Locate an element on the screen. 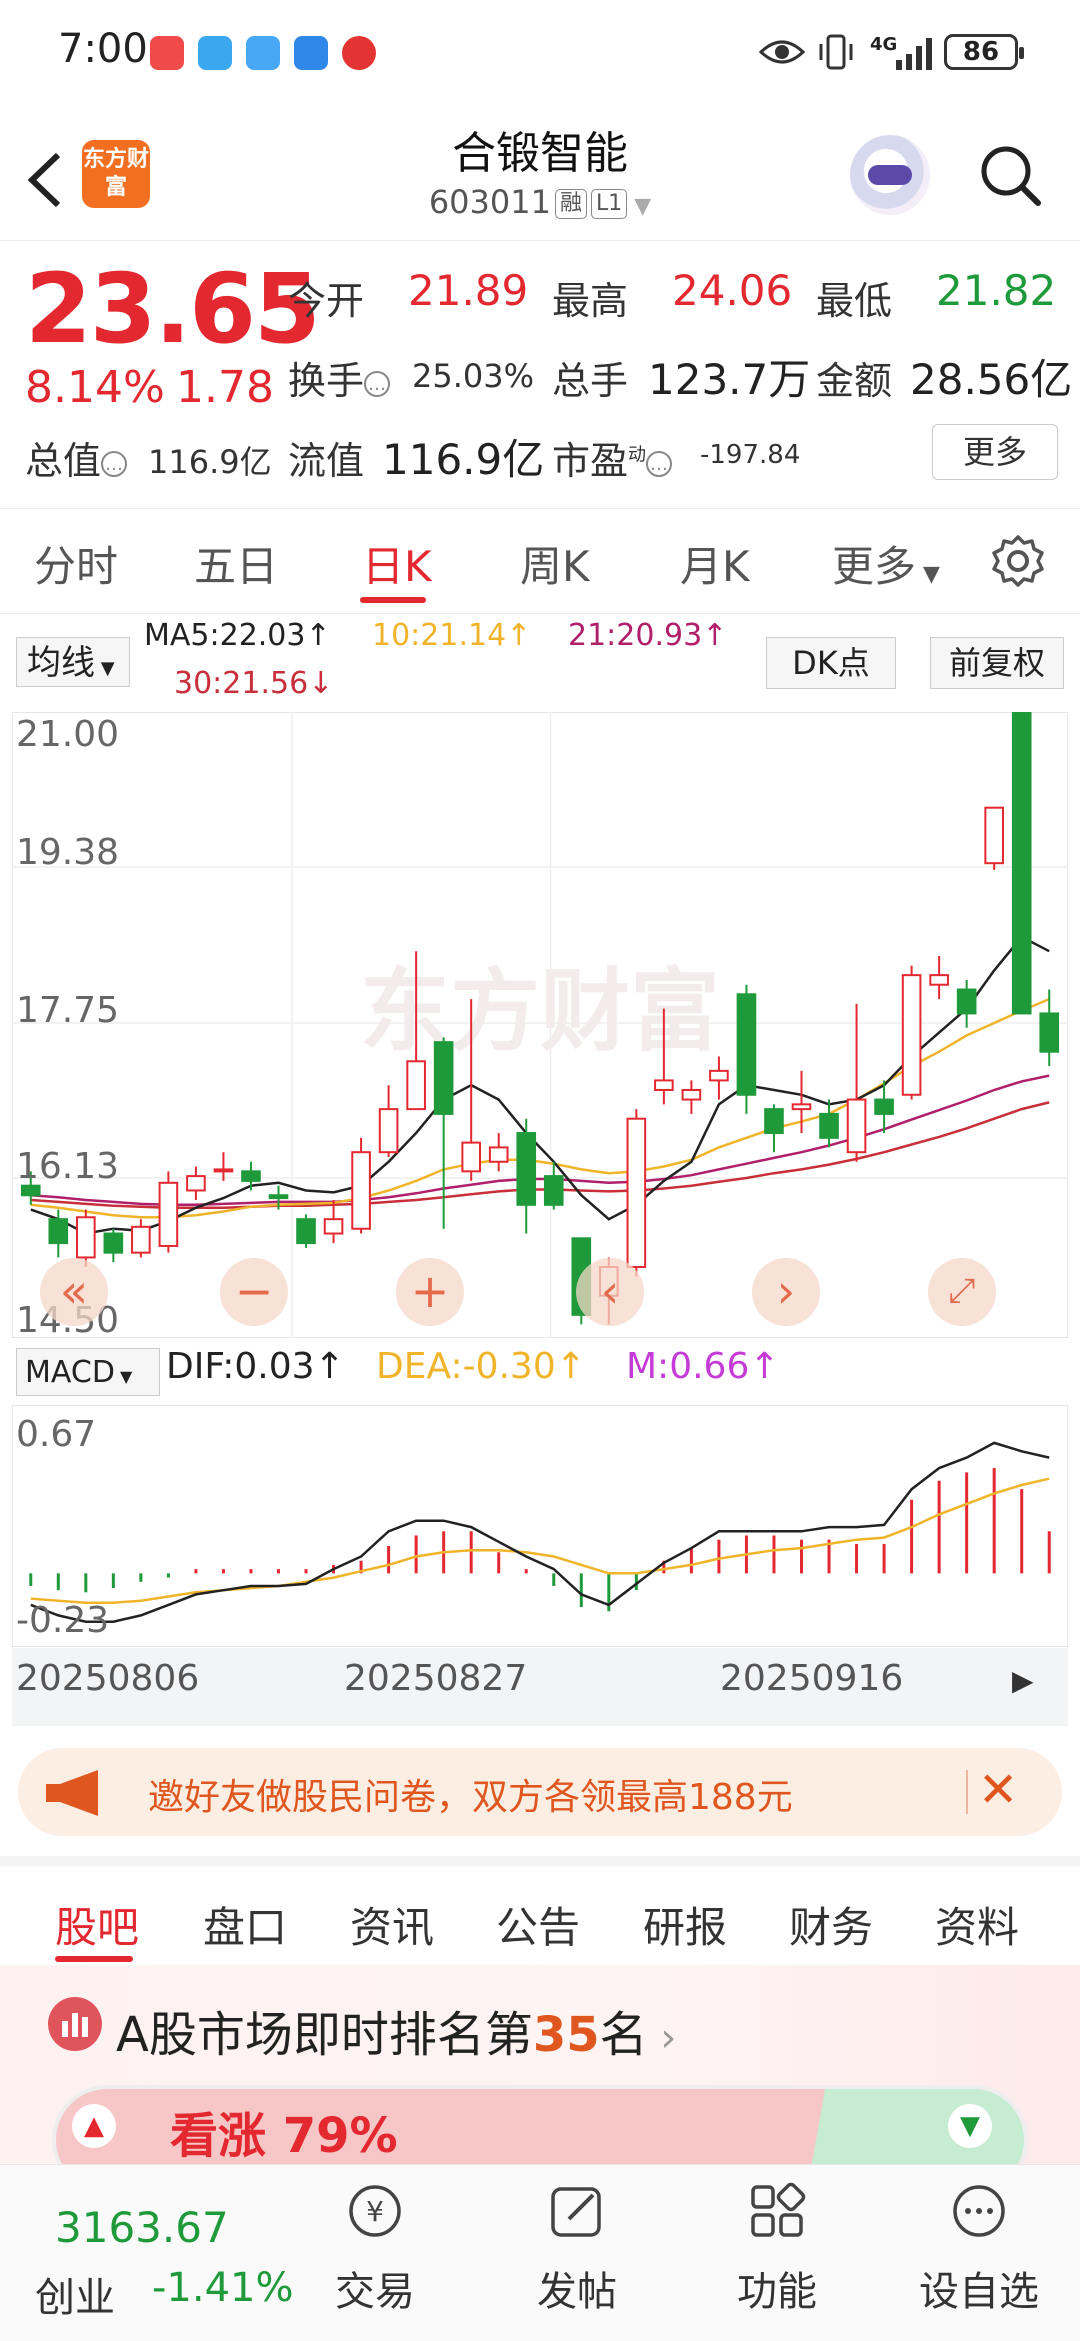  indicator-select-label: 均线 is located at coordinates (61, 663).